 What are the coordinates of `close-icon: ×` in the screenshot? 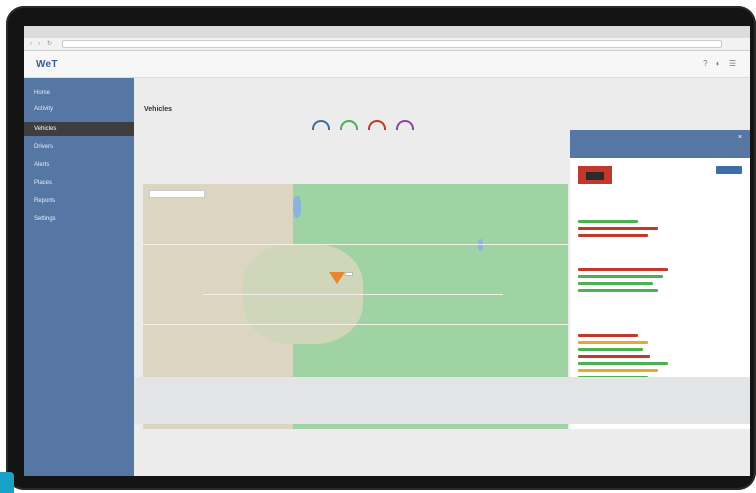 It's located at (740, 137).